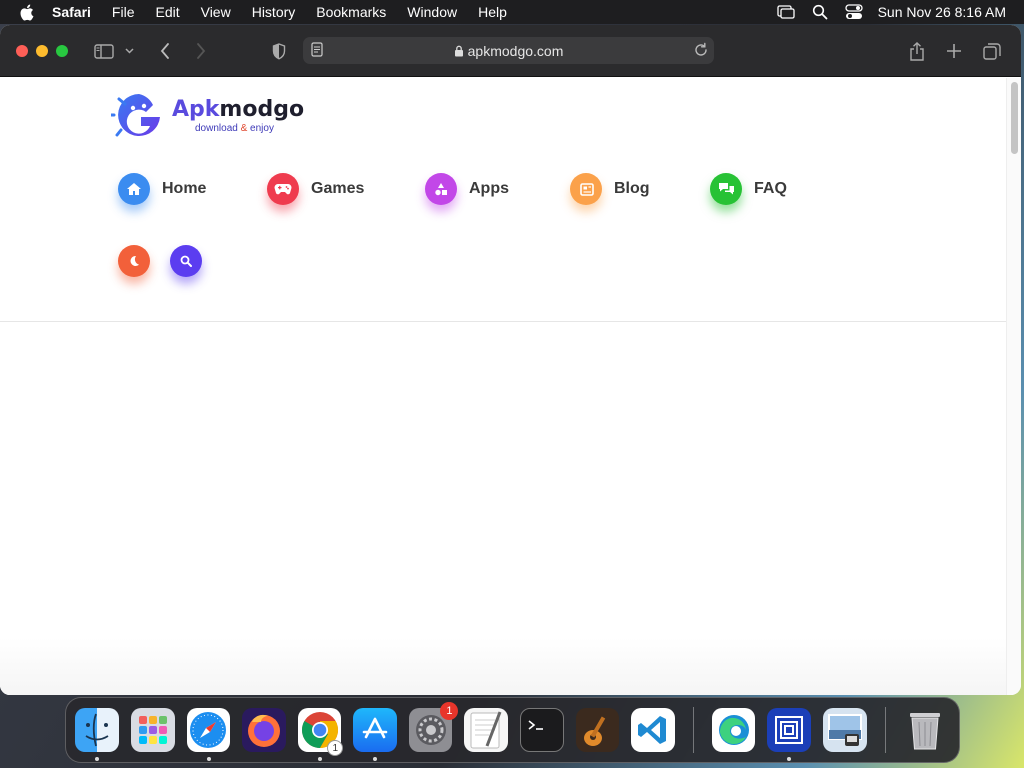 The width and height of the screenshot is (1024, 768). Describe the element at coordinates (279, 51) in the screenshot. I see `privacy-shield-icon` at that location.